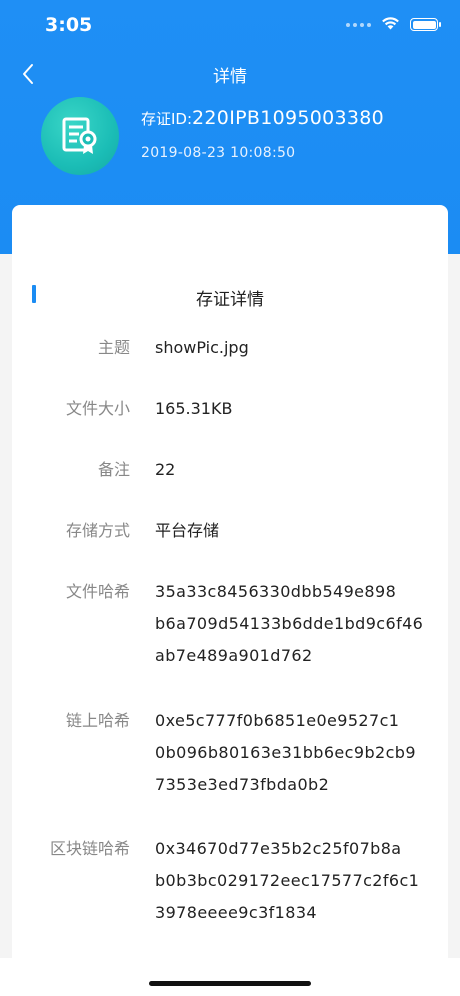 This screenshot has width=460, height=996. What do you see at coordinates (97, 591) in the screenshot?
I see `file-hash-label: 文件哈希` at bounding box center [97, 591].